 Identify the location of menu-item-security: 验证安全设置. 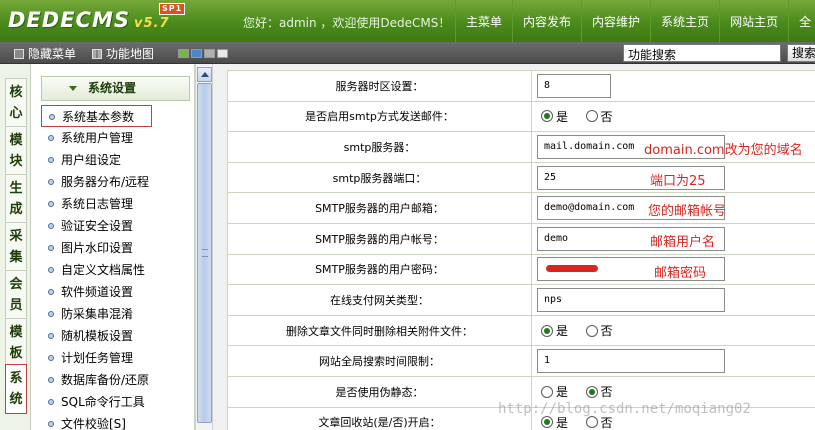
(117, 226).